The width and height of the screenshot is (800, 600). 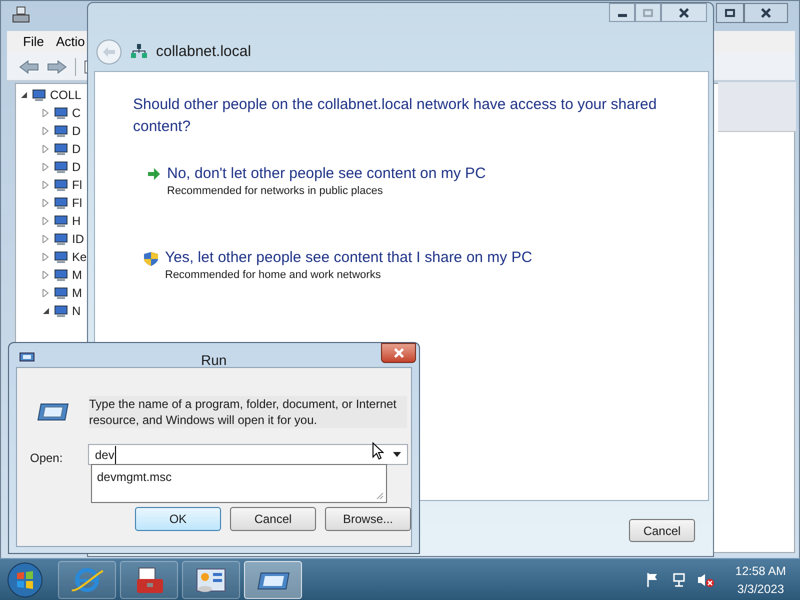 I want to click on question-text: Should other people on the collabnet.local network have access to your shared content?, so click(x=395, y=116).